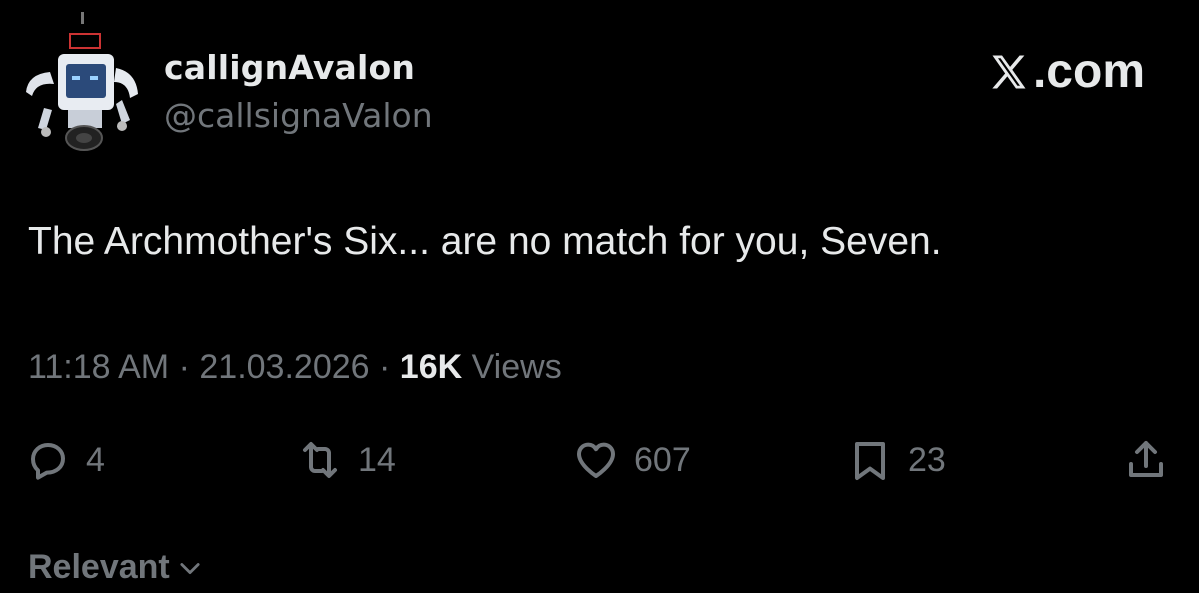  What do you see at coordinates (1009, 71) in the screenshot?
I see `x-logo-icon` at bounding box center [1009, 71].